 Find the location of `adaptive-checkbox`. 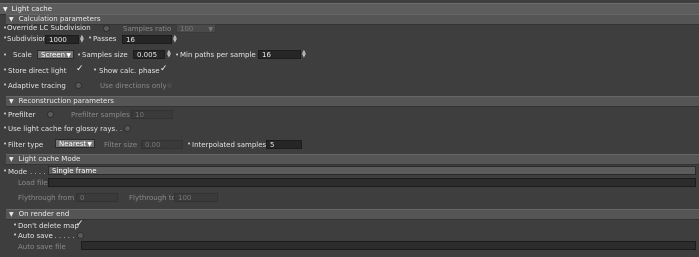

adaptive-checkbox is located at coordinates (78, 85).